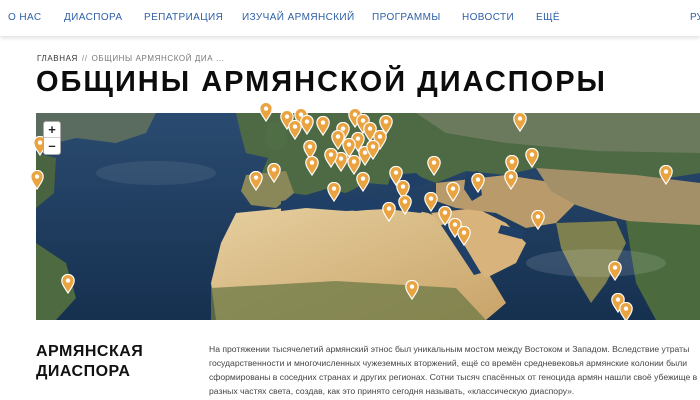 The height and width of the screenshot is (400, 700). What do you see at coordinates (90, 351) in the screenshot?
I see `section-title-line1: АРМЯНСКАЯ` at bounding box center [90, 351].